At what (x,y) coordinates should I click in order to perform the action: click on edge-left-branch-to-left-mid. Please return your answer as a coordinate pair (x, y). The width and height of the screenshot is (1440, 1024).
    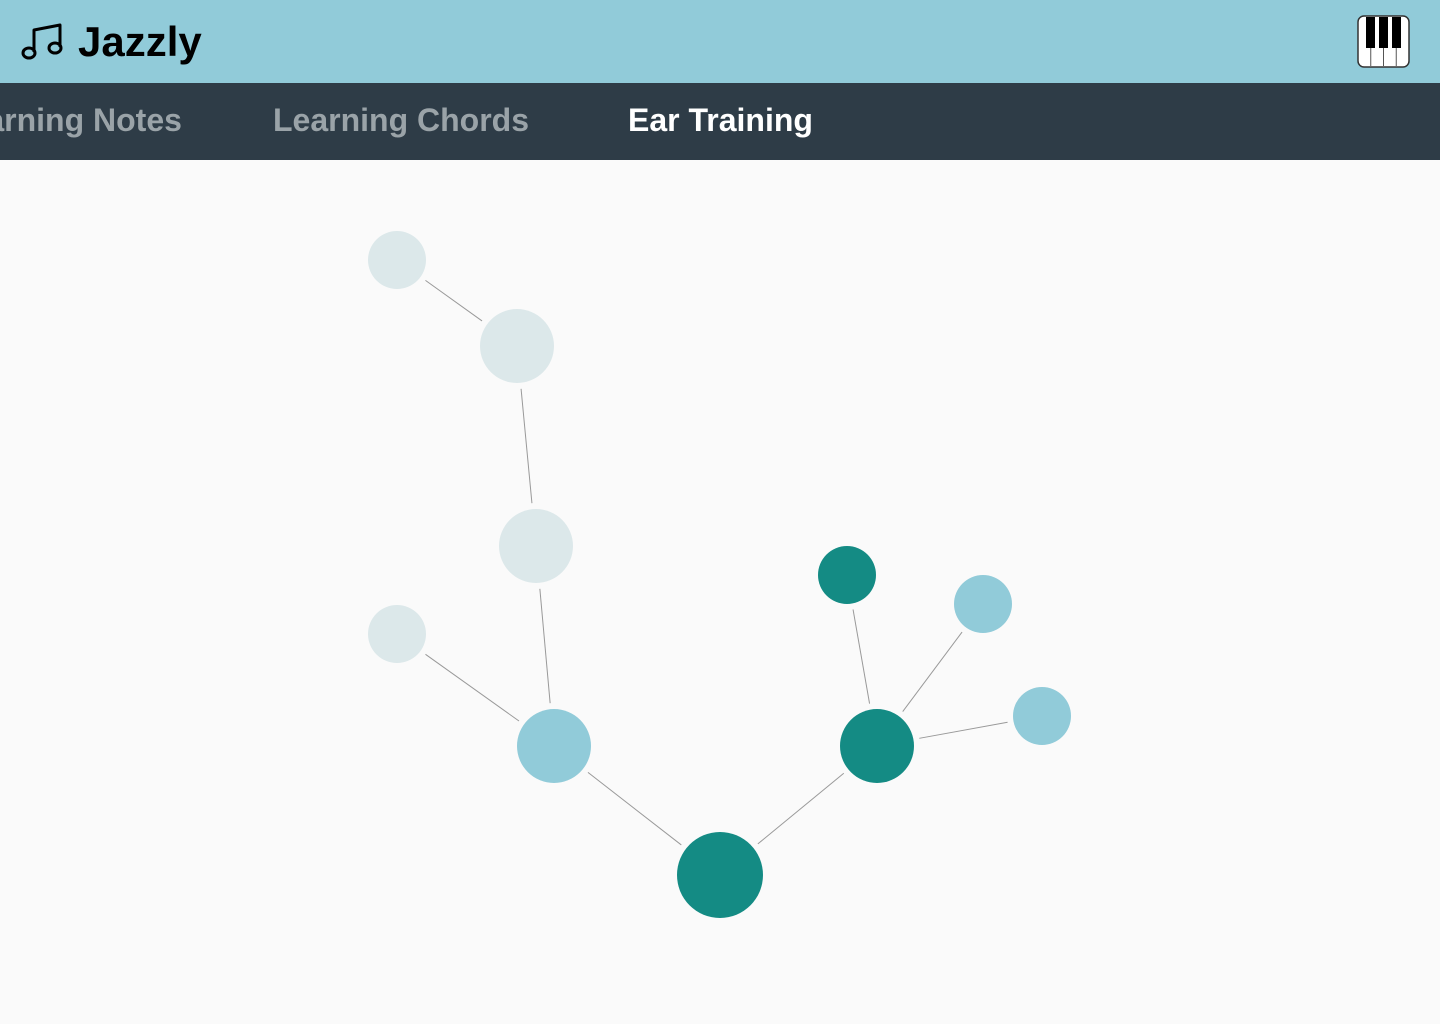
    Looking at the image, I should click on (545, 646).